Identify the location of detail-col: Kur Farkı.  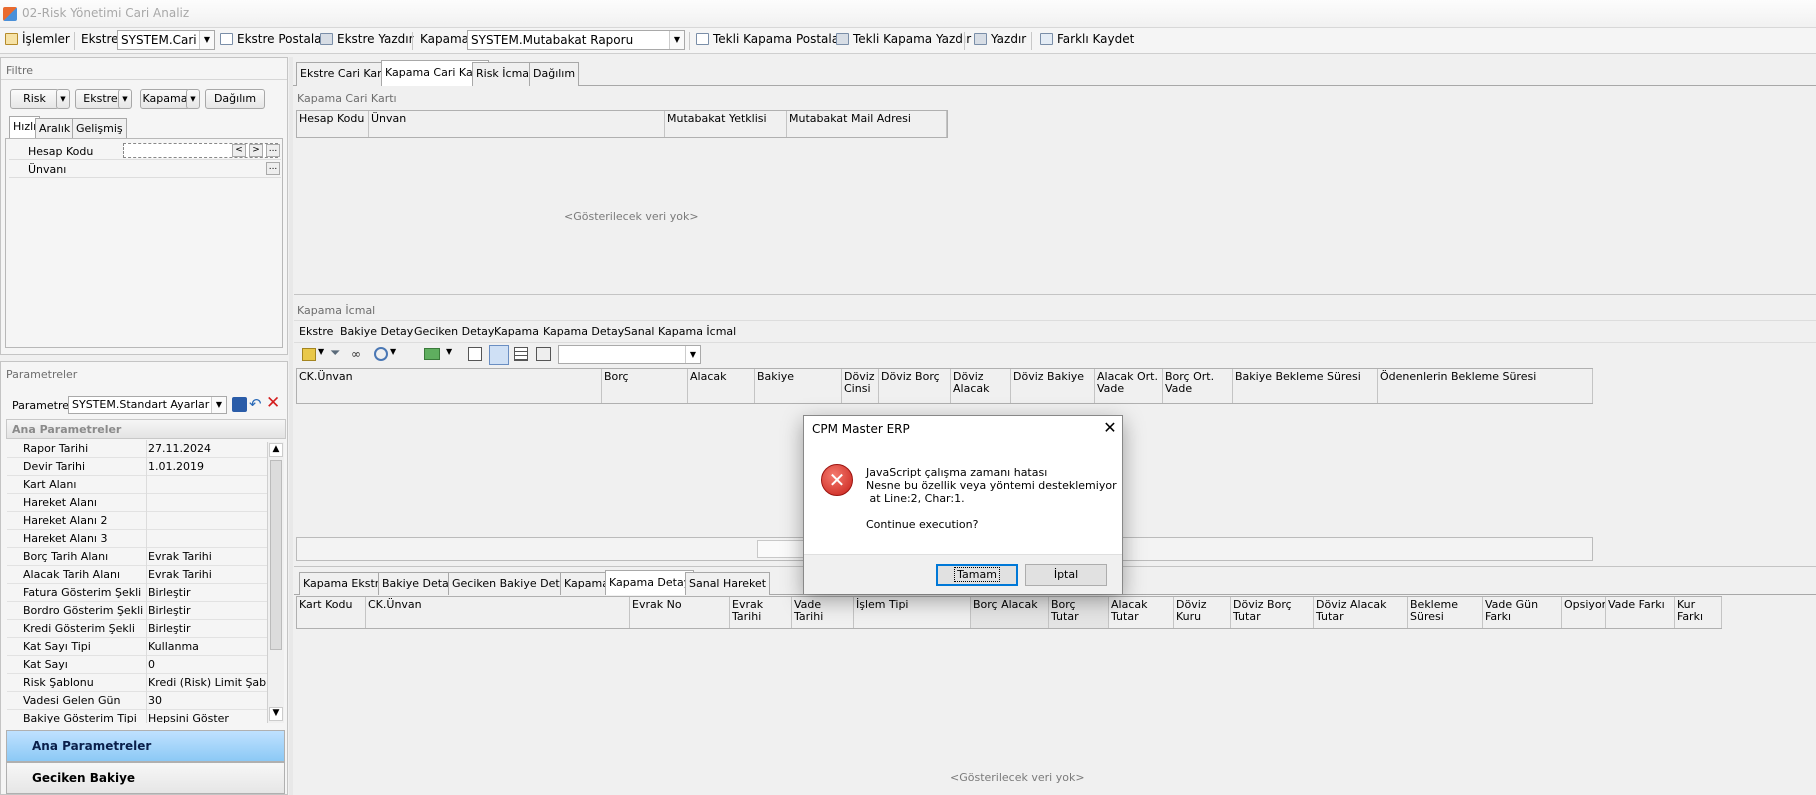
(1698, 612).